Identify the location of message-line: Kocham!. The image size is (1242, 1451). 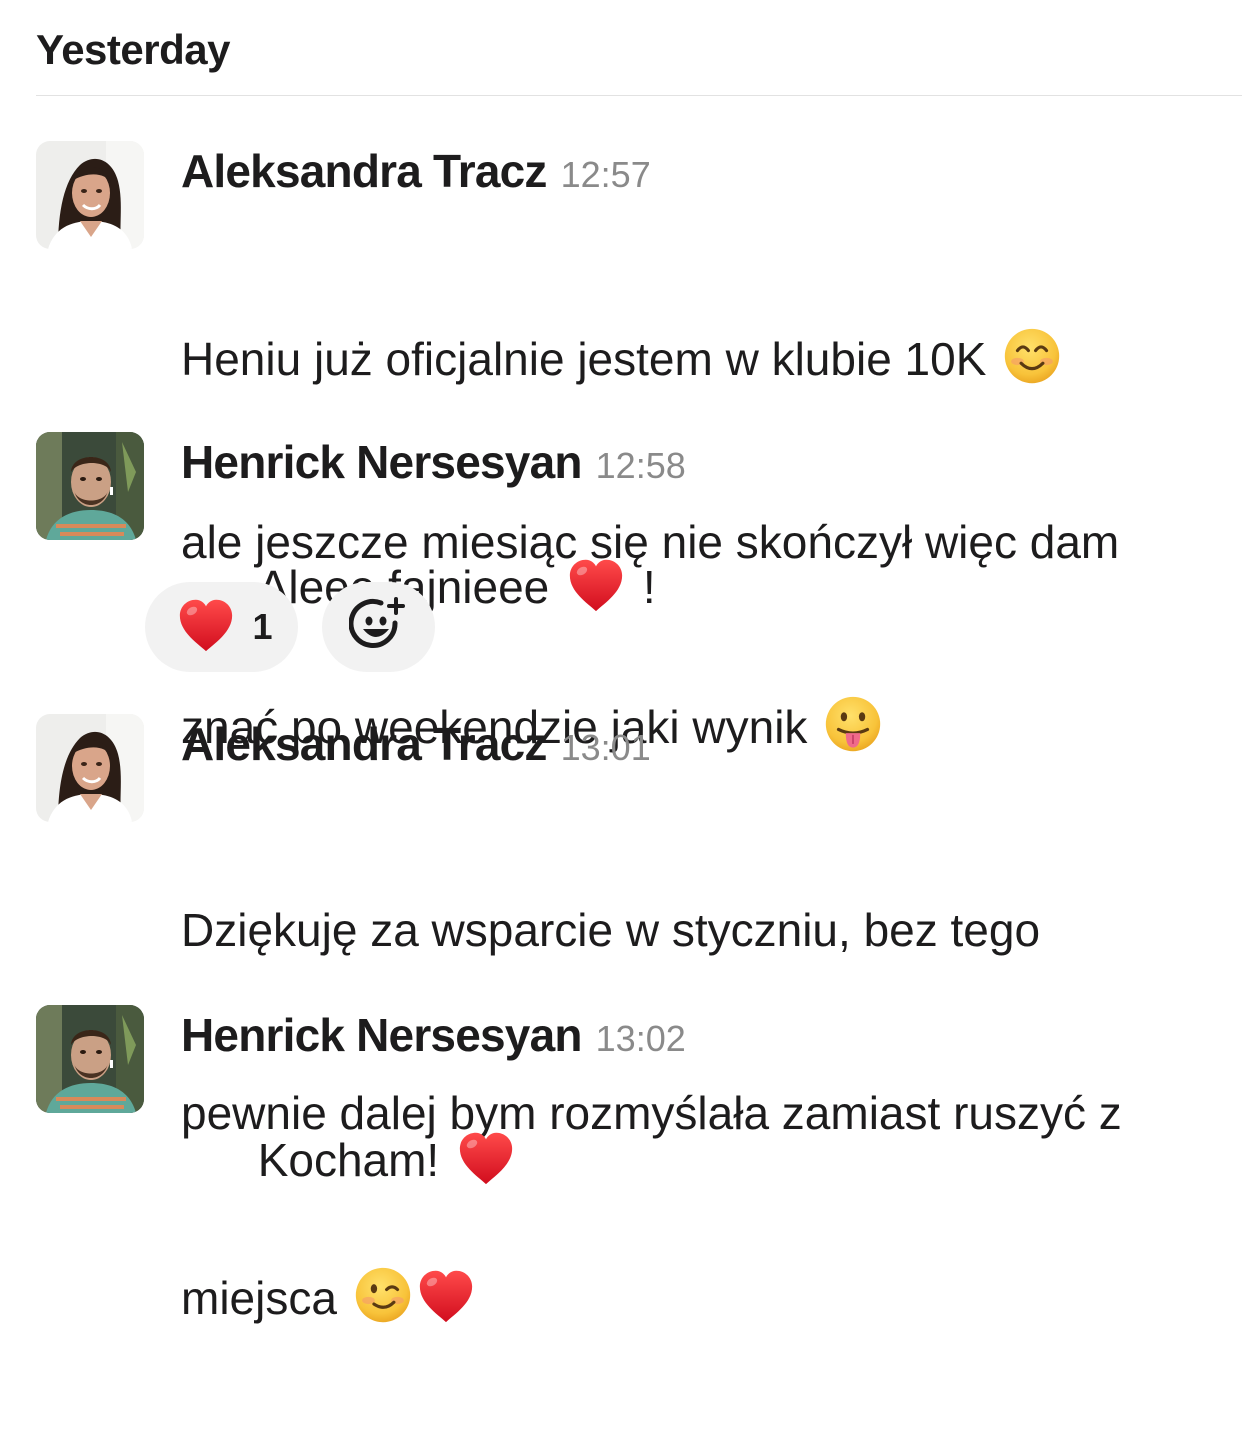
(348, 1160).